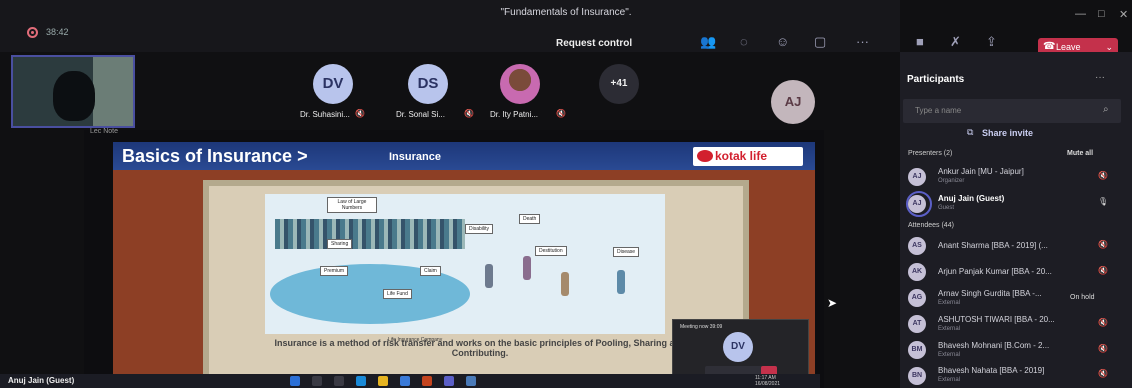 Image resolution: width=1132 pixels, height=388 pixels. Describe the element at coordinates (738, 347) in the screenshot. I see `mini-meeting-avatar: DV` at that location.